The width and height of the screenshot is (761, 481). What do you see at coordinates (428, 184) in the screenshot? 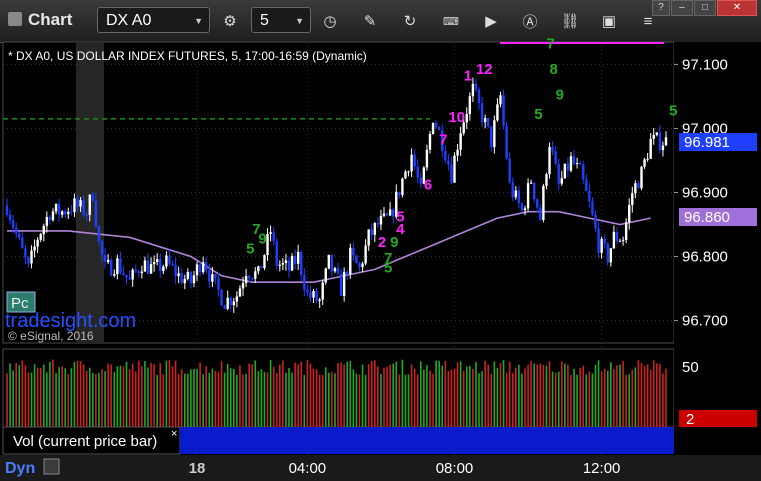
I see `count-label: 6` at bounding box center [428, 184].